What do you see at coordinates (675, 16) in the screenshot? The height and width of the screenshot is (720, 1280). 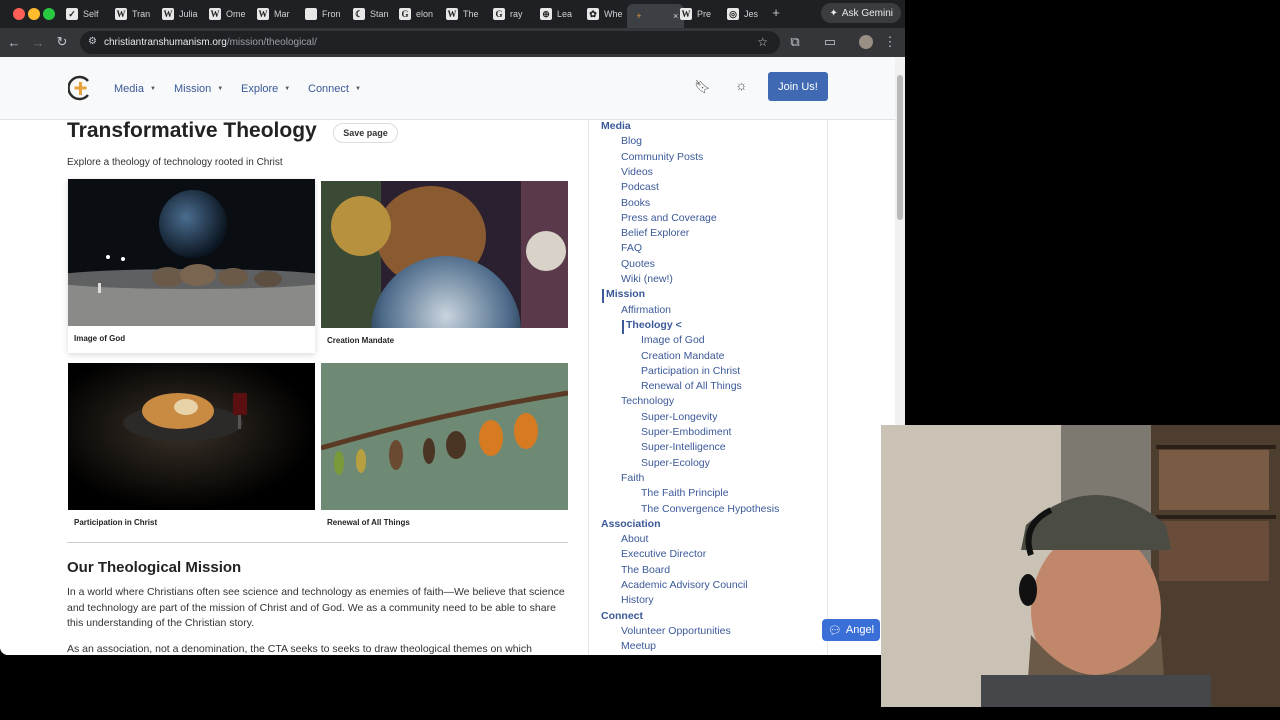 I see `close-tab-icon: ×` at bounding box center [675, 16].